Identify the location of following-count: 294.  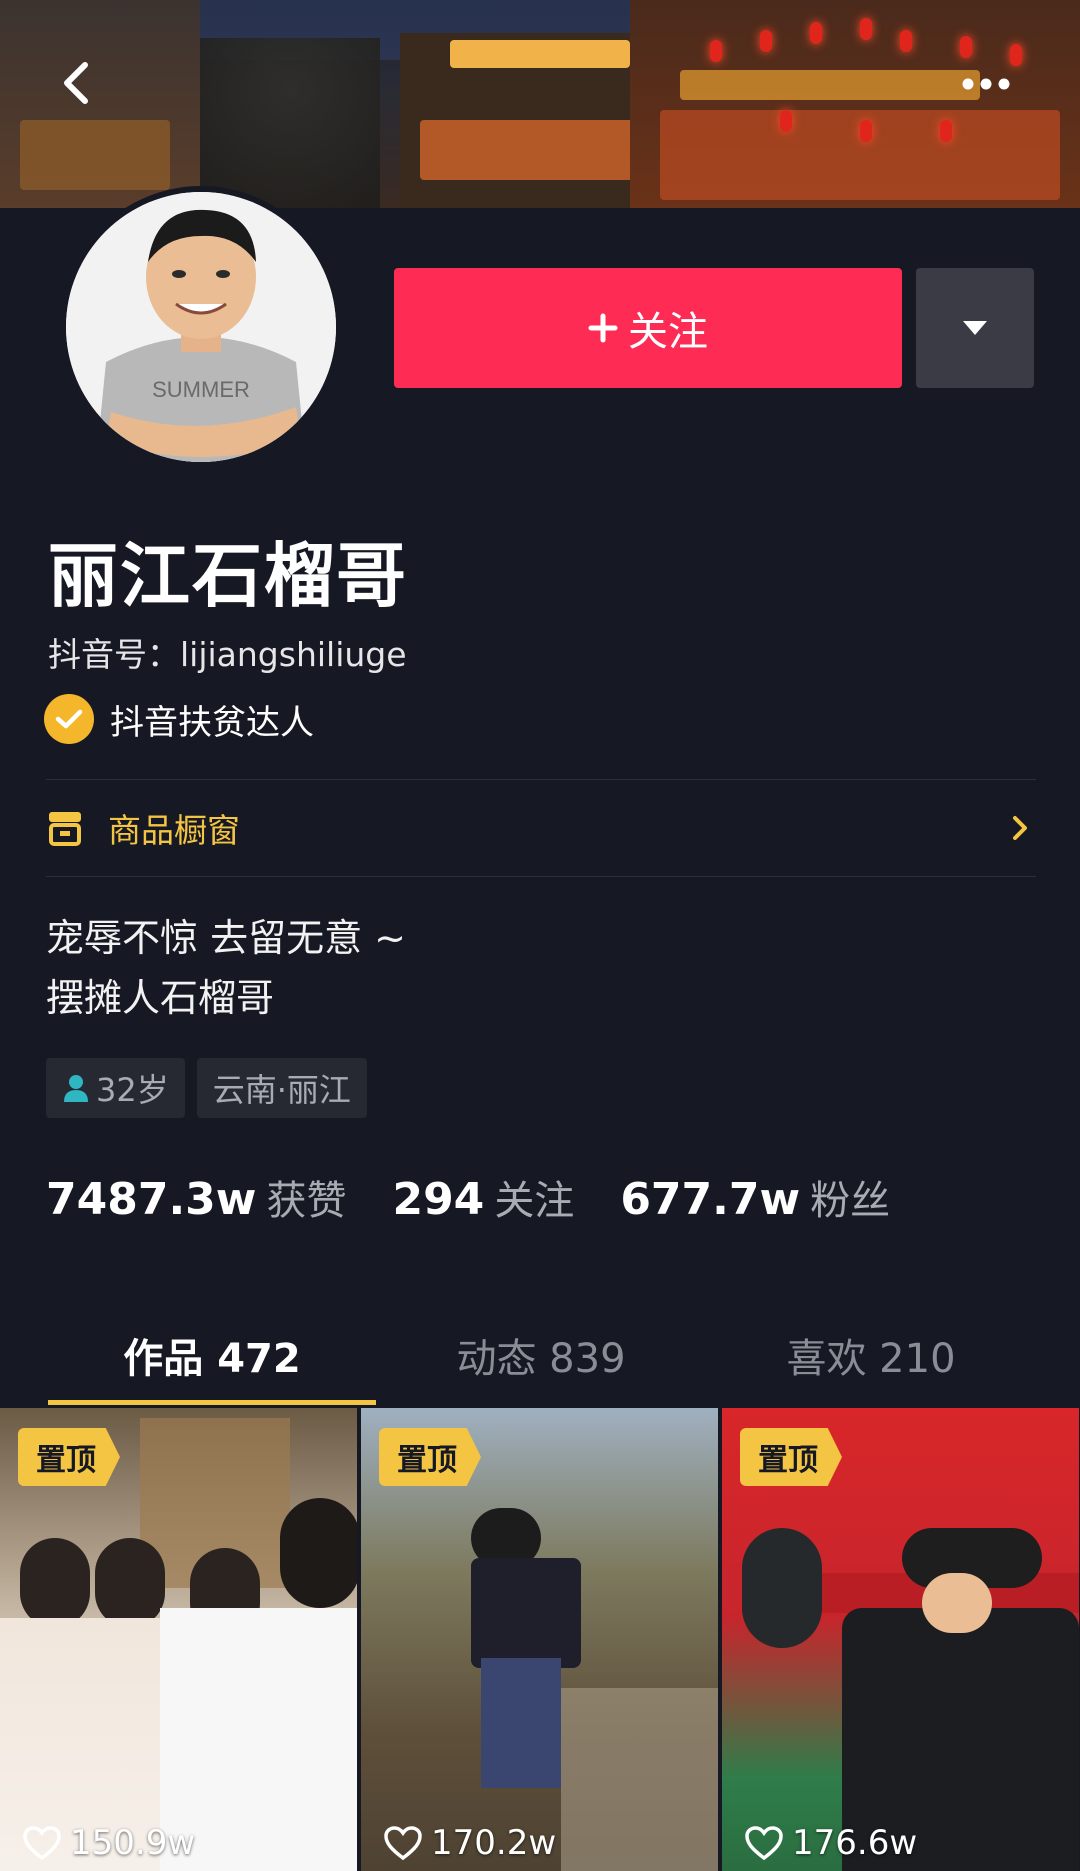
(438, 1199).